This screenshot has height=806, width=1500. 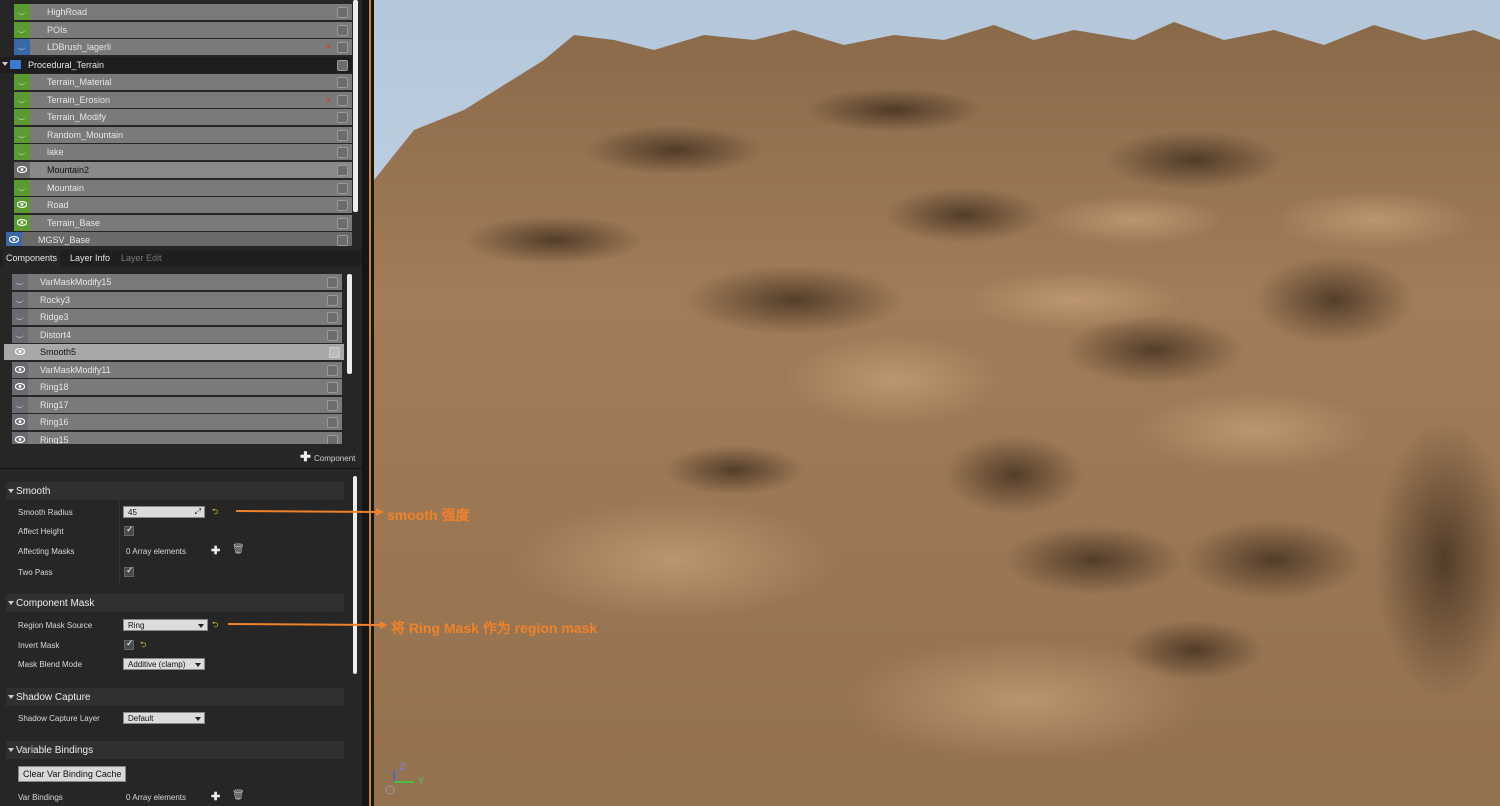 What do you see at coordinates (183, 223) in the screenshot?
I see `layer-row: Terrain_Base` at bounding box center [183, 223].